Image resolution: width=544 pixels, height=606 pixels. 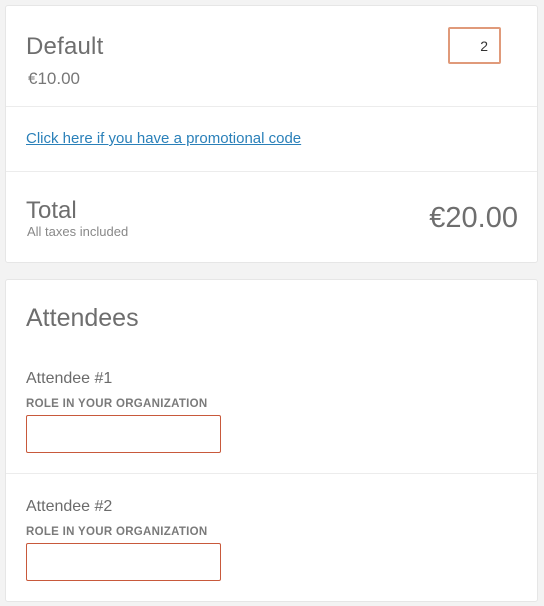 I want to click on ticket-price: €10.00, so click(x=54, y=78).